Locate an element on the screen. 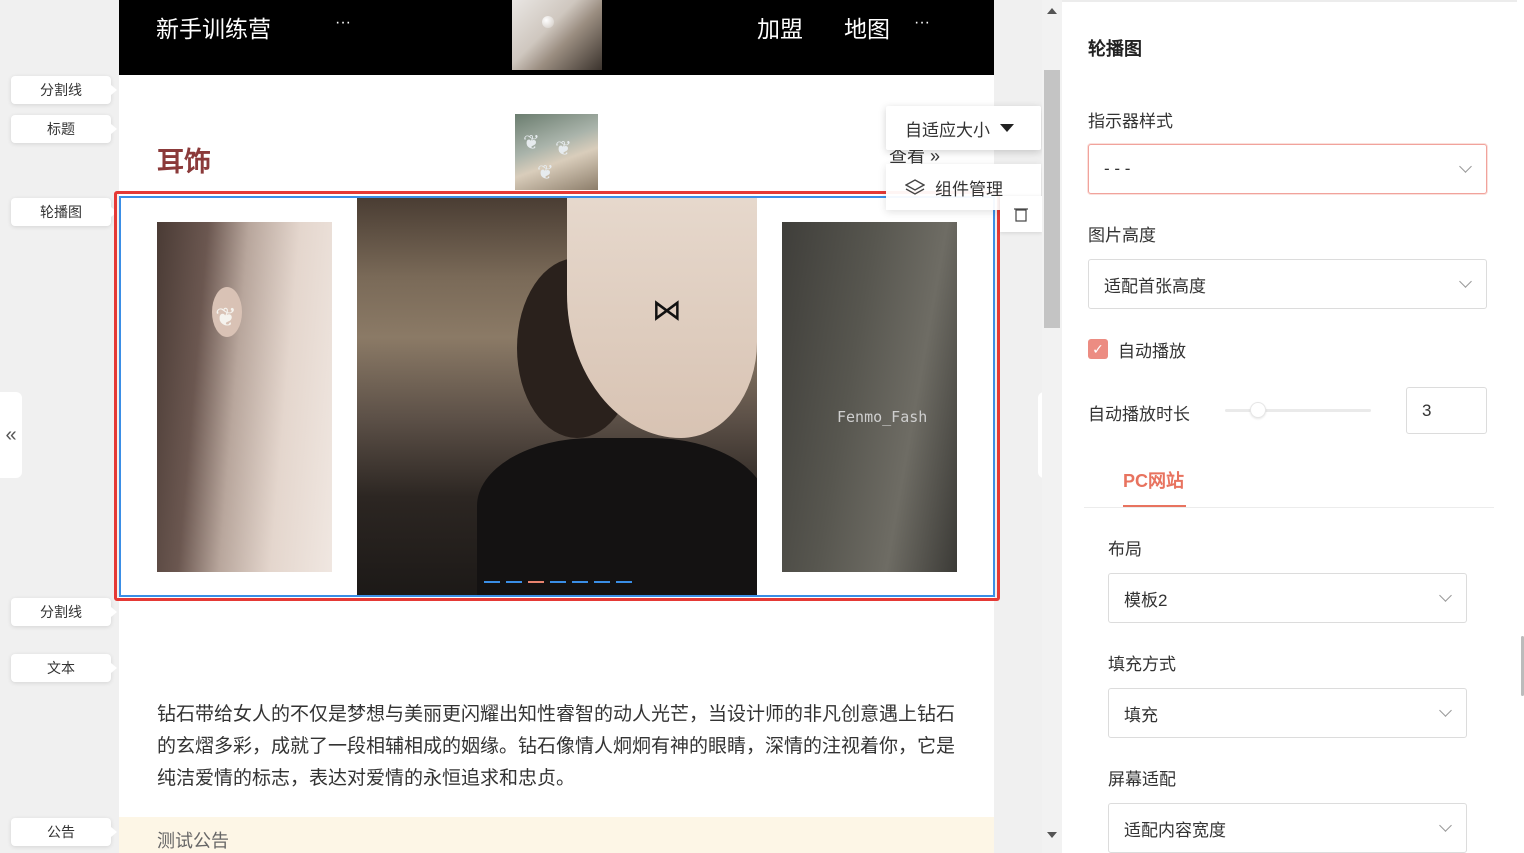 The width and height of the screenshot is (1524, 853). site-header: 新手训练营 ··· 加盟 地图 ··· is located at coordinates (556, 37).